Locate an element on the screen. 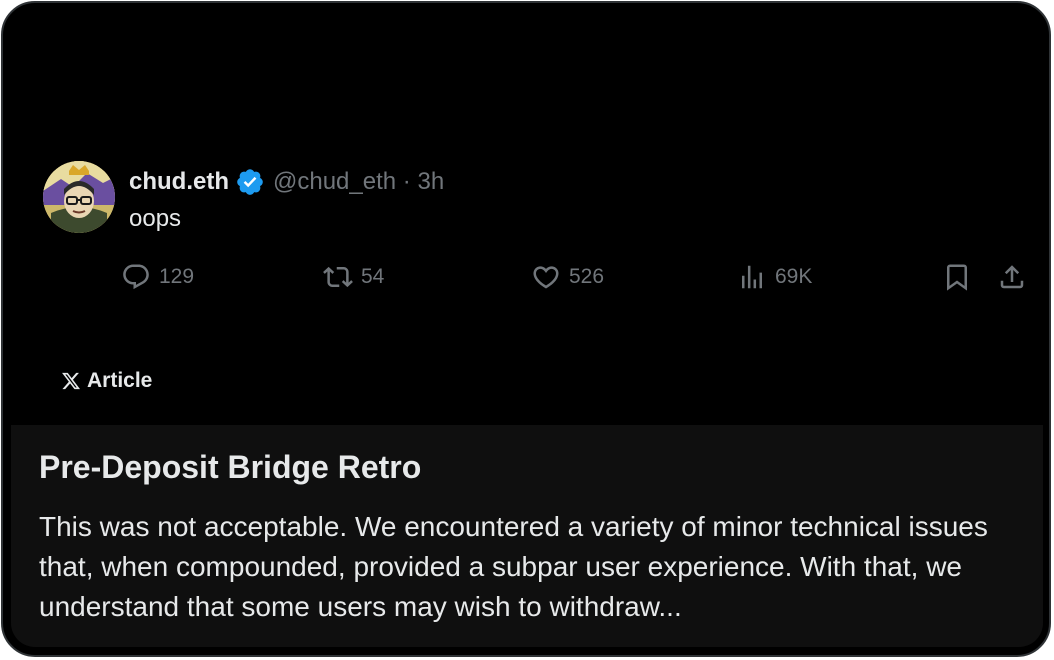  bookmark-button is located at coordinates (957, 277).